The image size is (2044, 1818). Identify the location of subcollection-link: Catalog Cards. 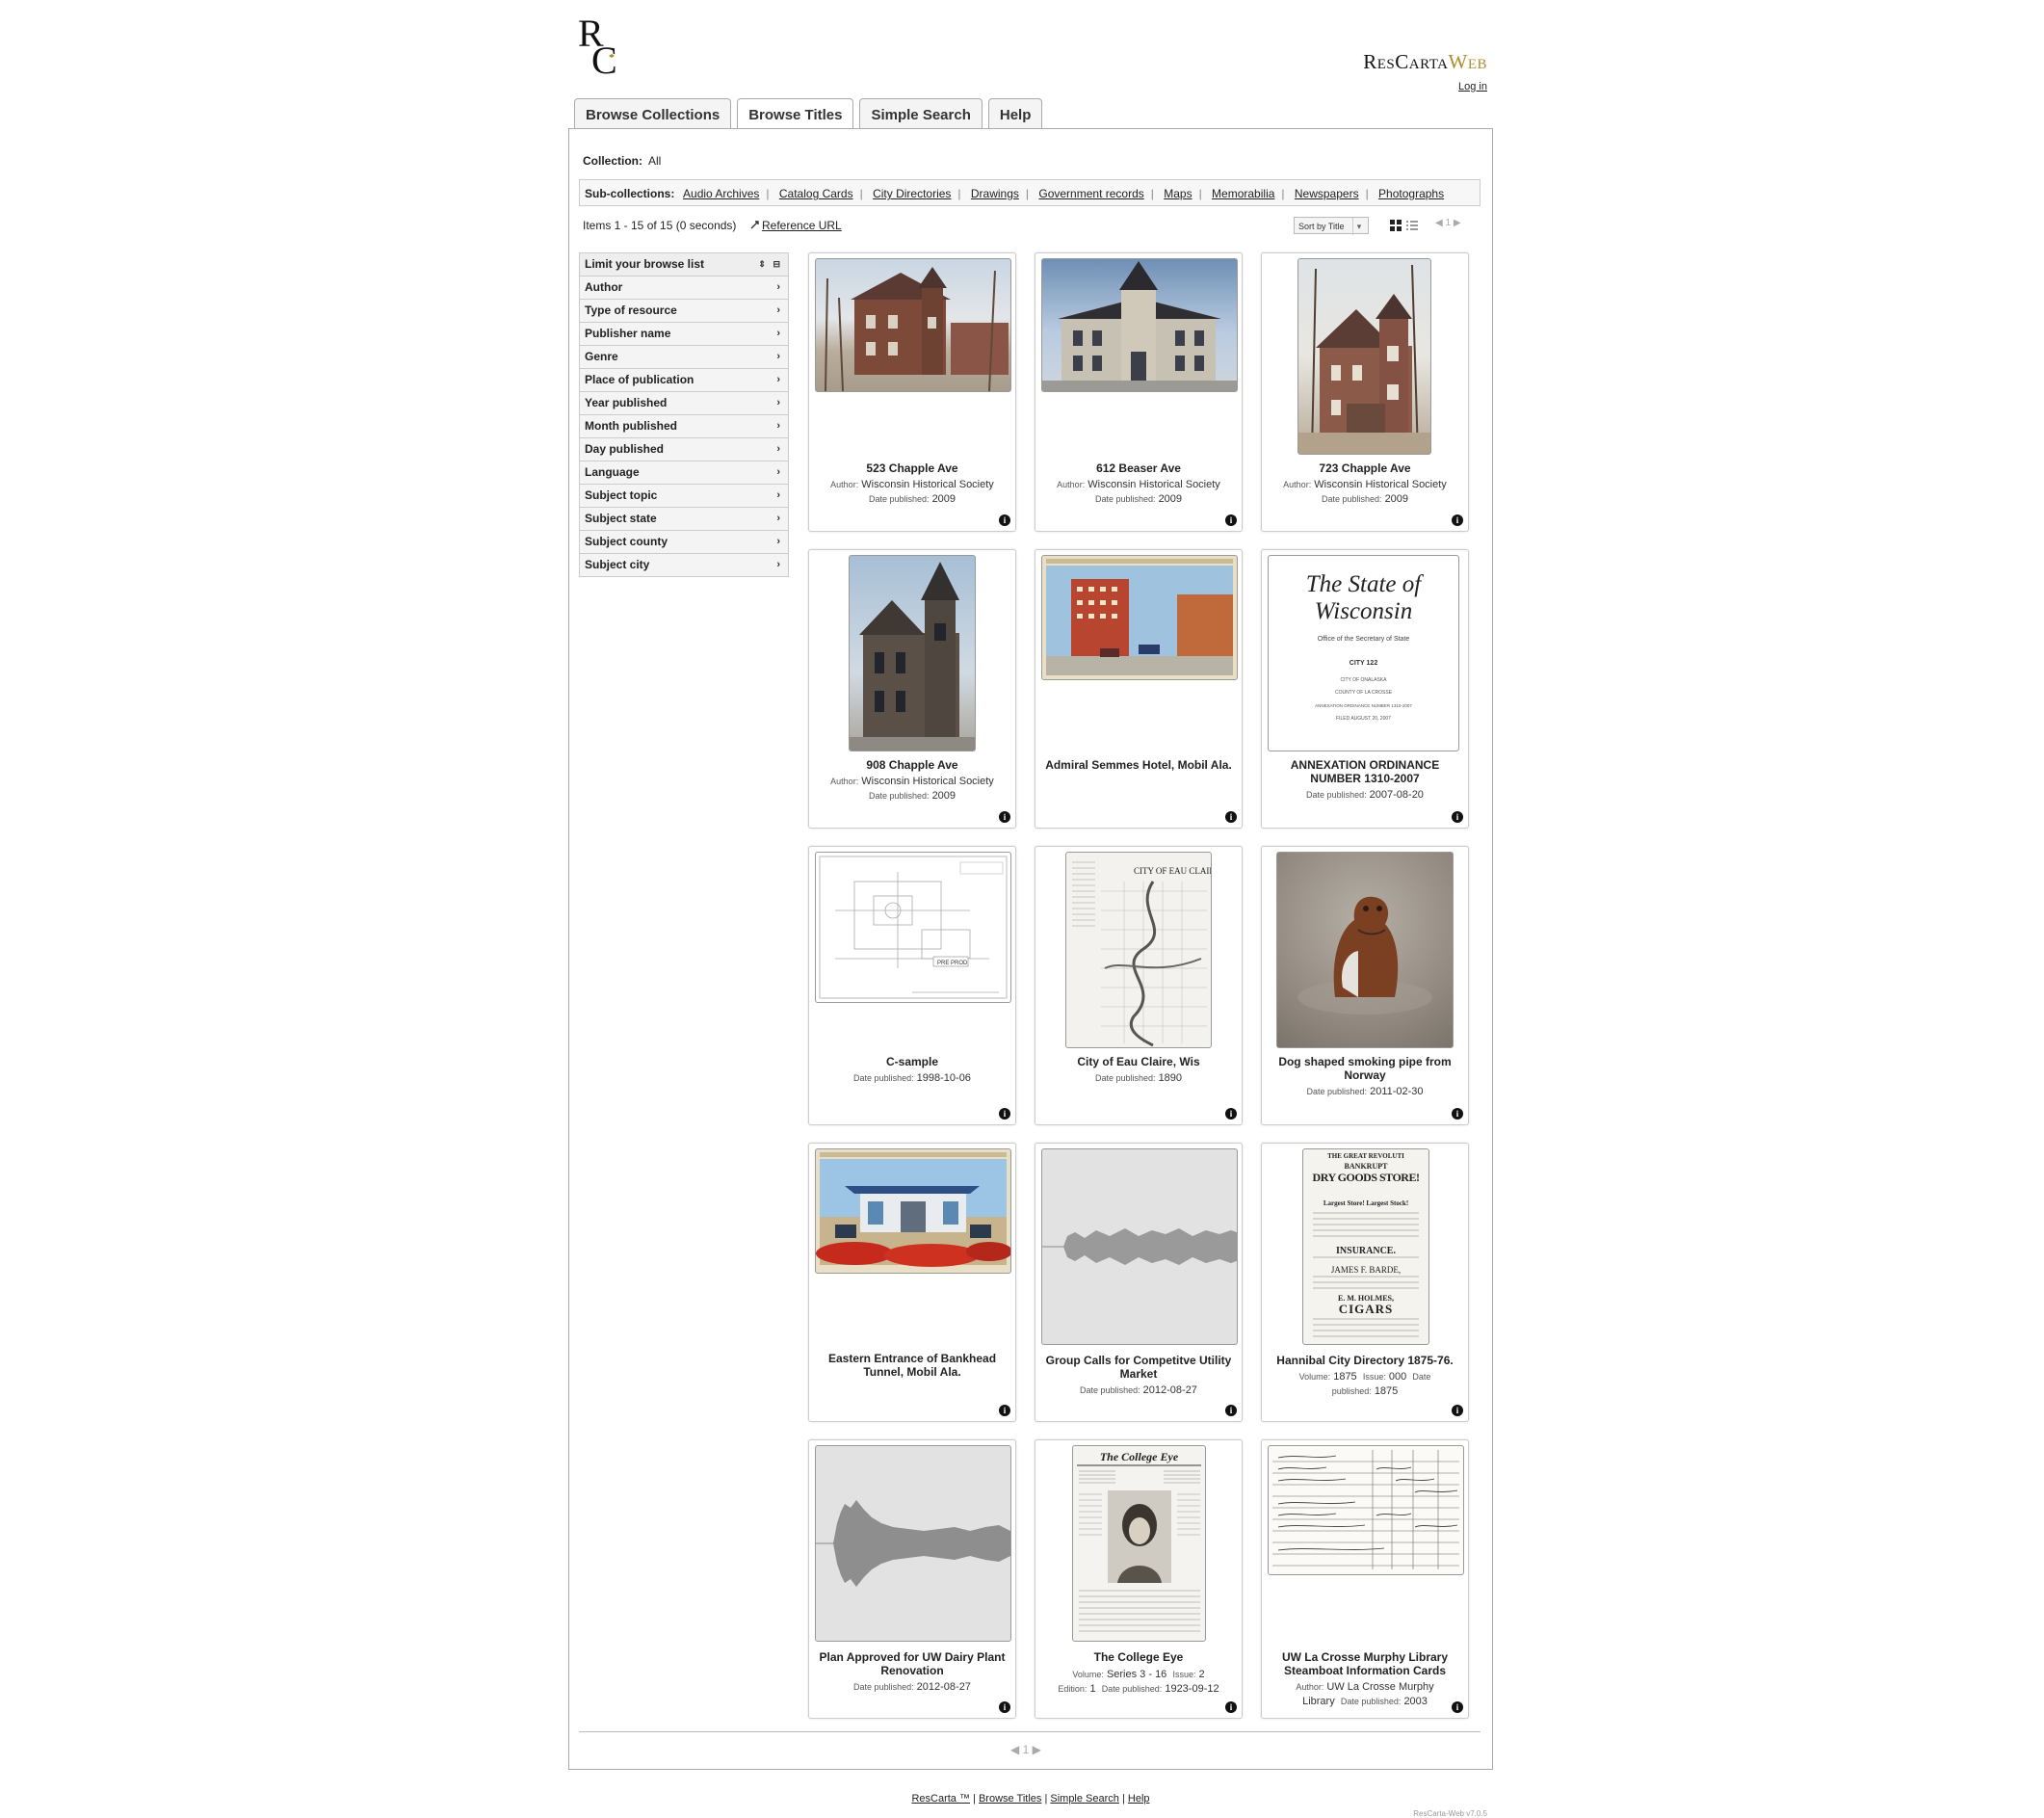
(816, 193).